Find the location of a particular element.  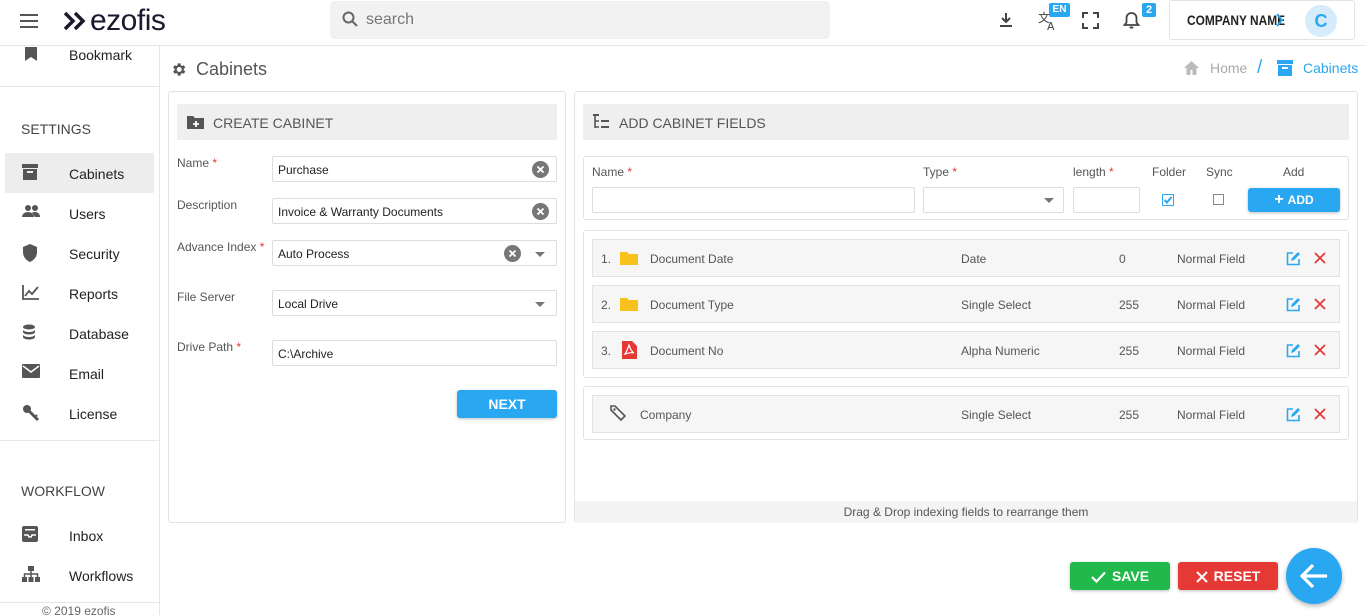

save-label: SAVE is located at coordinates (1130, 576).